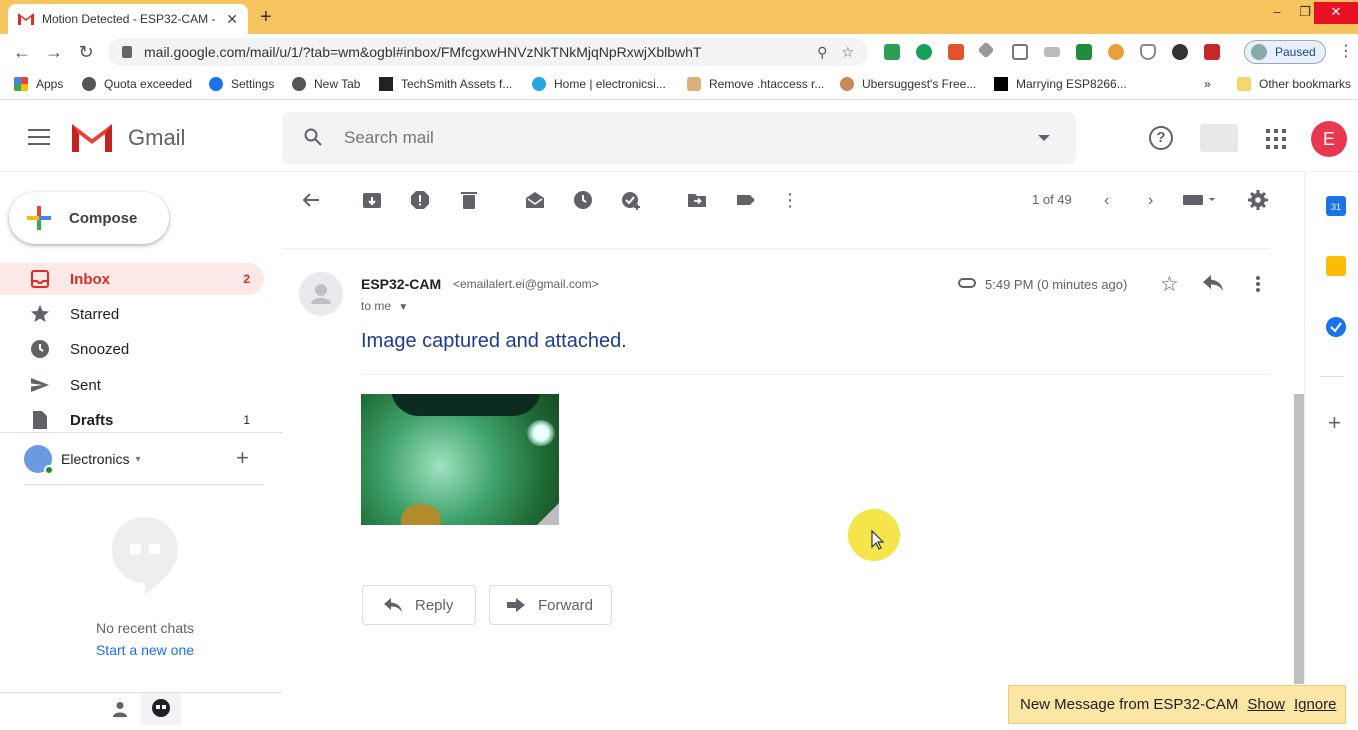 The width and height of the screenshot is (1358, 730). Describe the element at coordinates (847, 52) in the screenshot. I see `bookmark-star-icon: ☆` at that location.